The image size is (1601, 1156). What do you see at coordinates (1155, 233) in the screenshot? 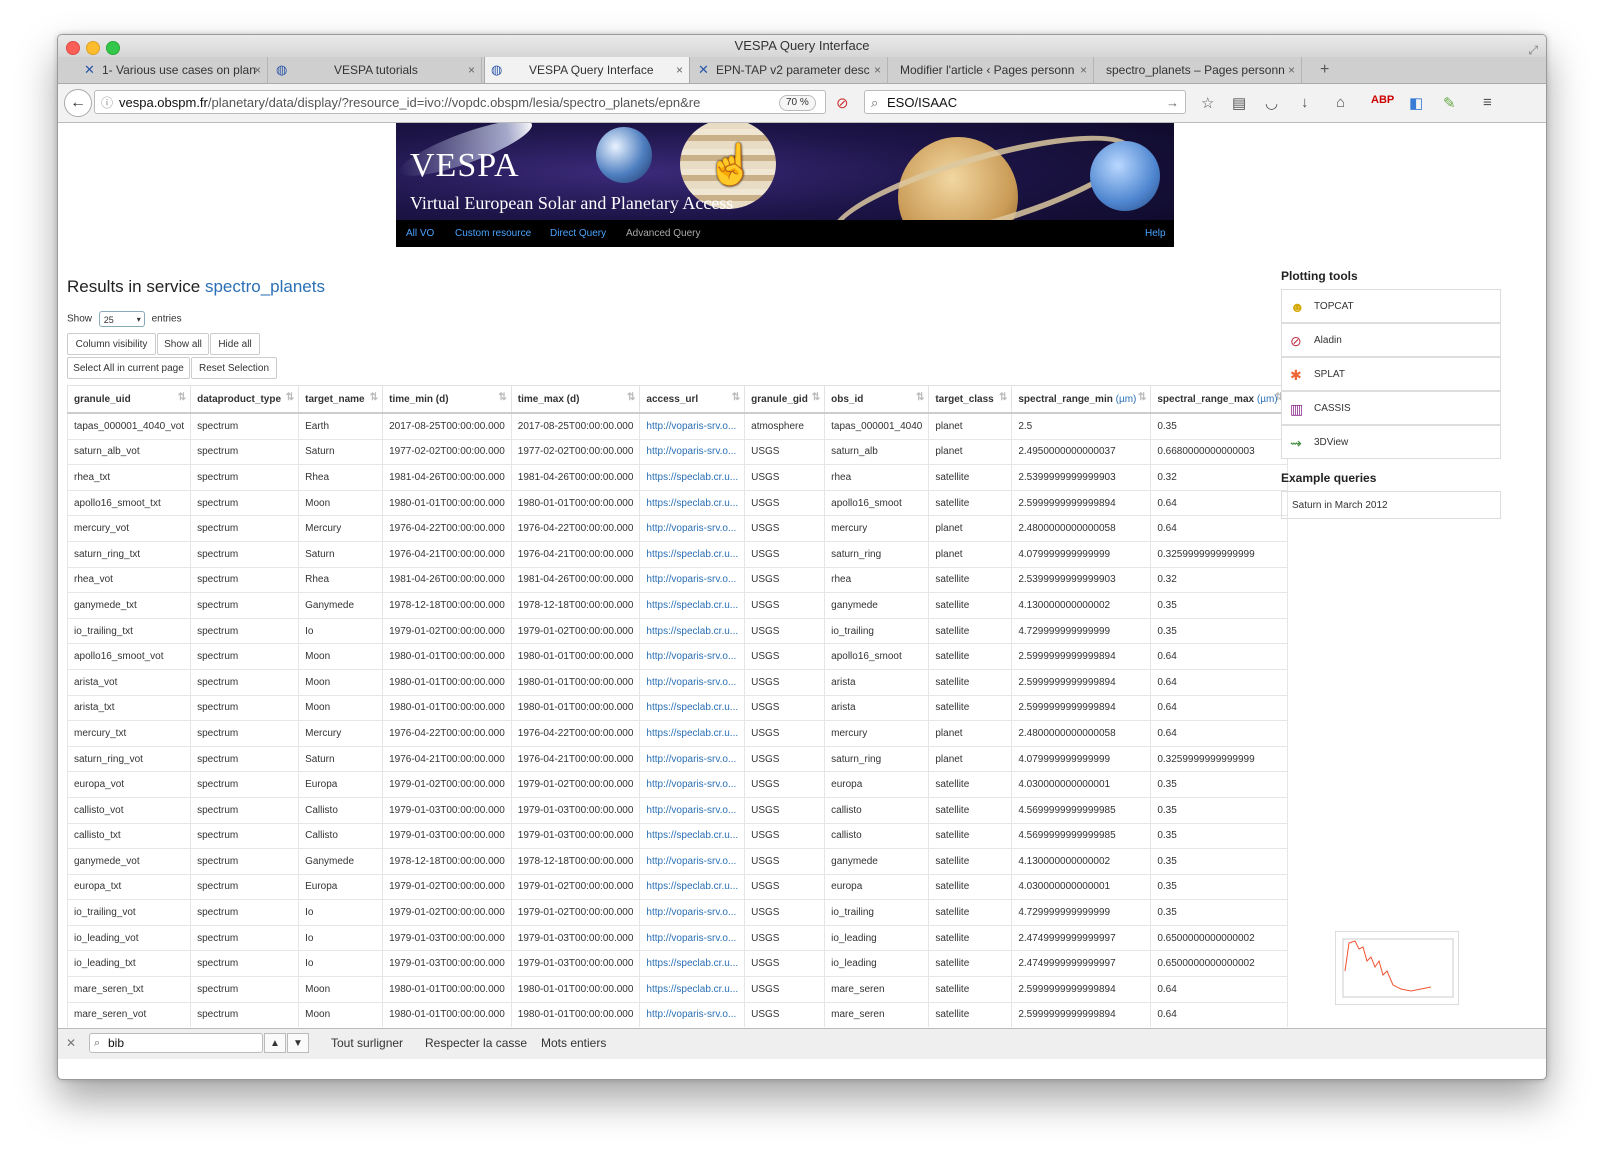
I see `nav-help: Help` at bounding box center [1155, 233].